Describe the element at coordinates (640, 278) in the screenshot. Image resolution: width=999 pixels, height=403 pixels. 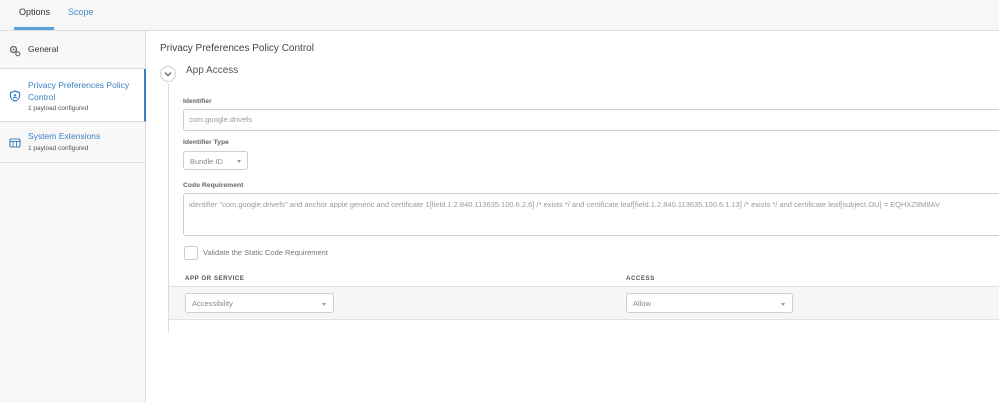
I see `column-header-access: ACCESS` at that location.